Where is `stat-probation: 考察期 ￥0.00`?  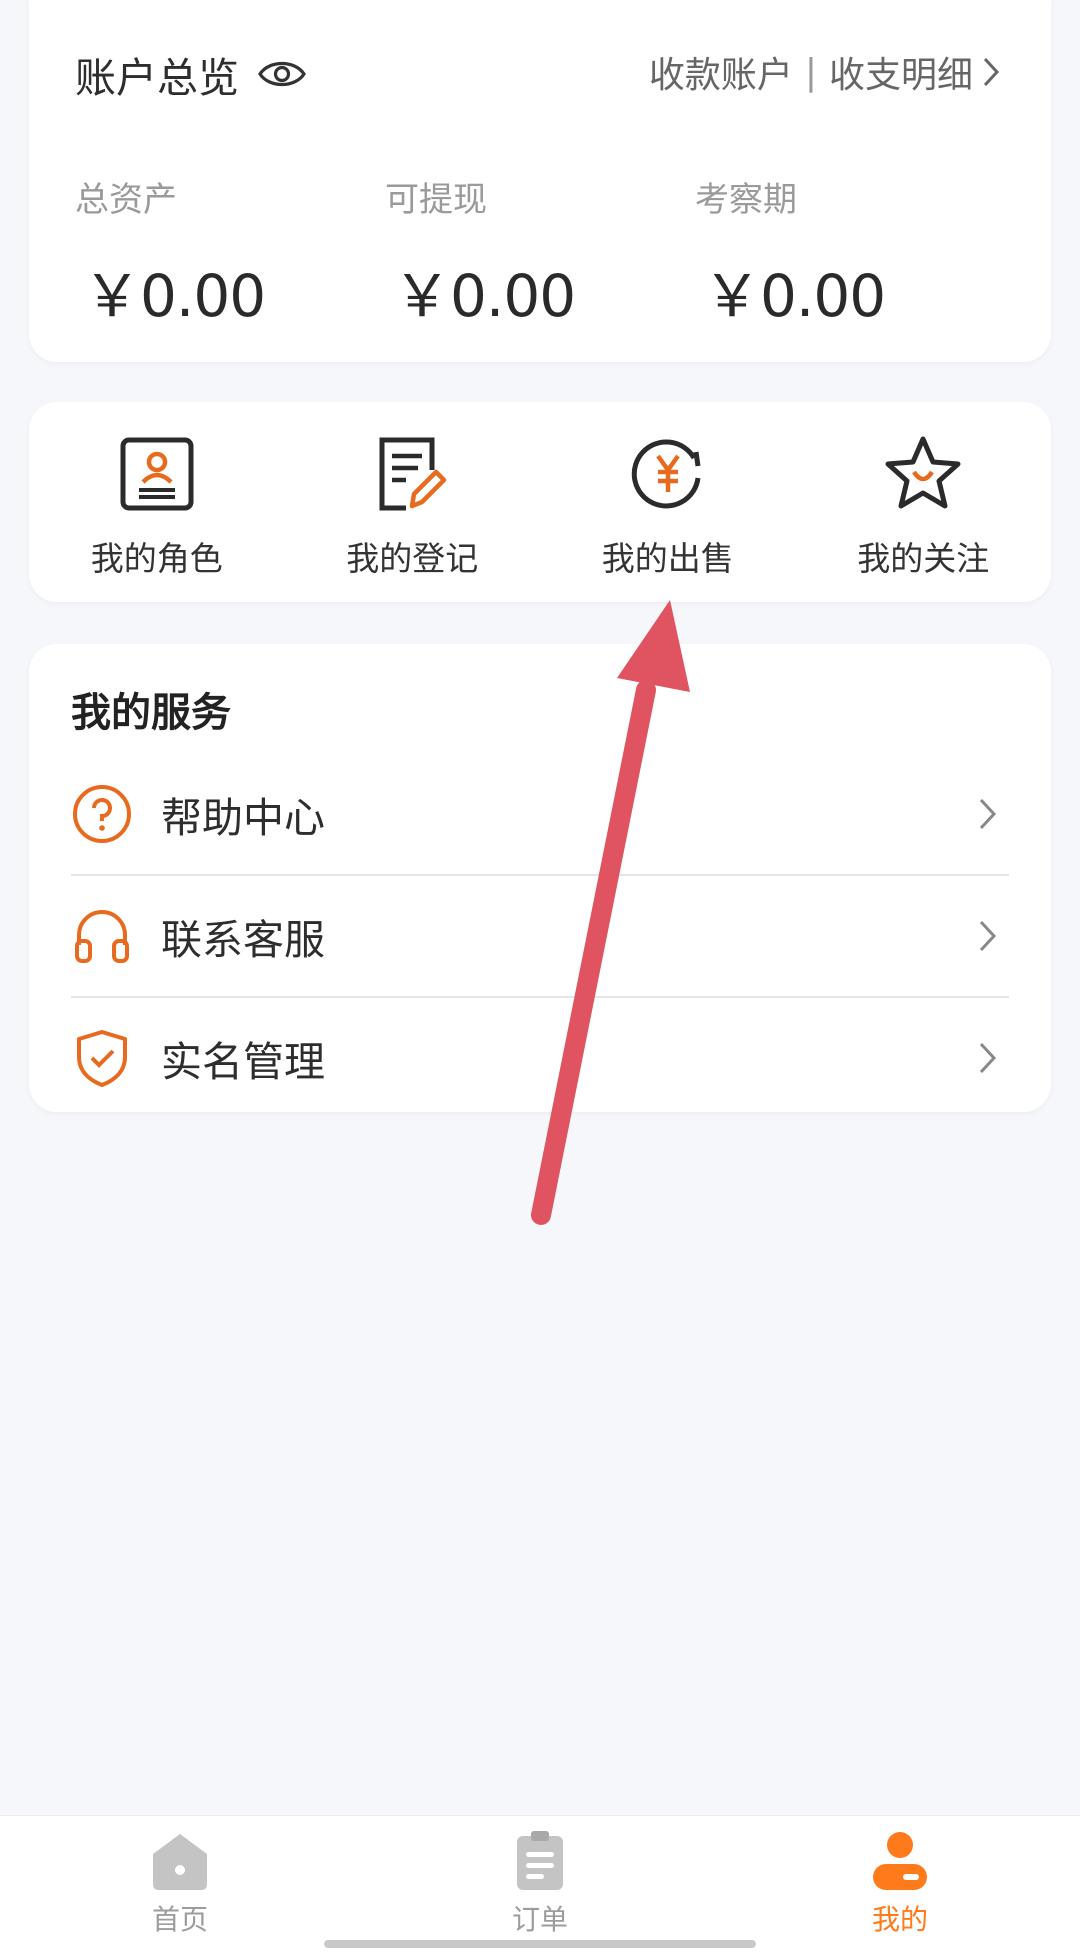
stat-probation: 考察期 ￥0.00 is located at coordinates (790, 252).